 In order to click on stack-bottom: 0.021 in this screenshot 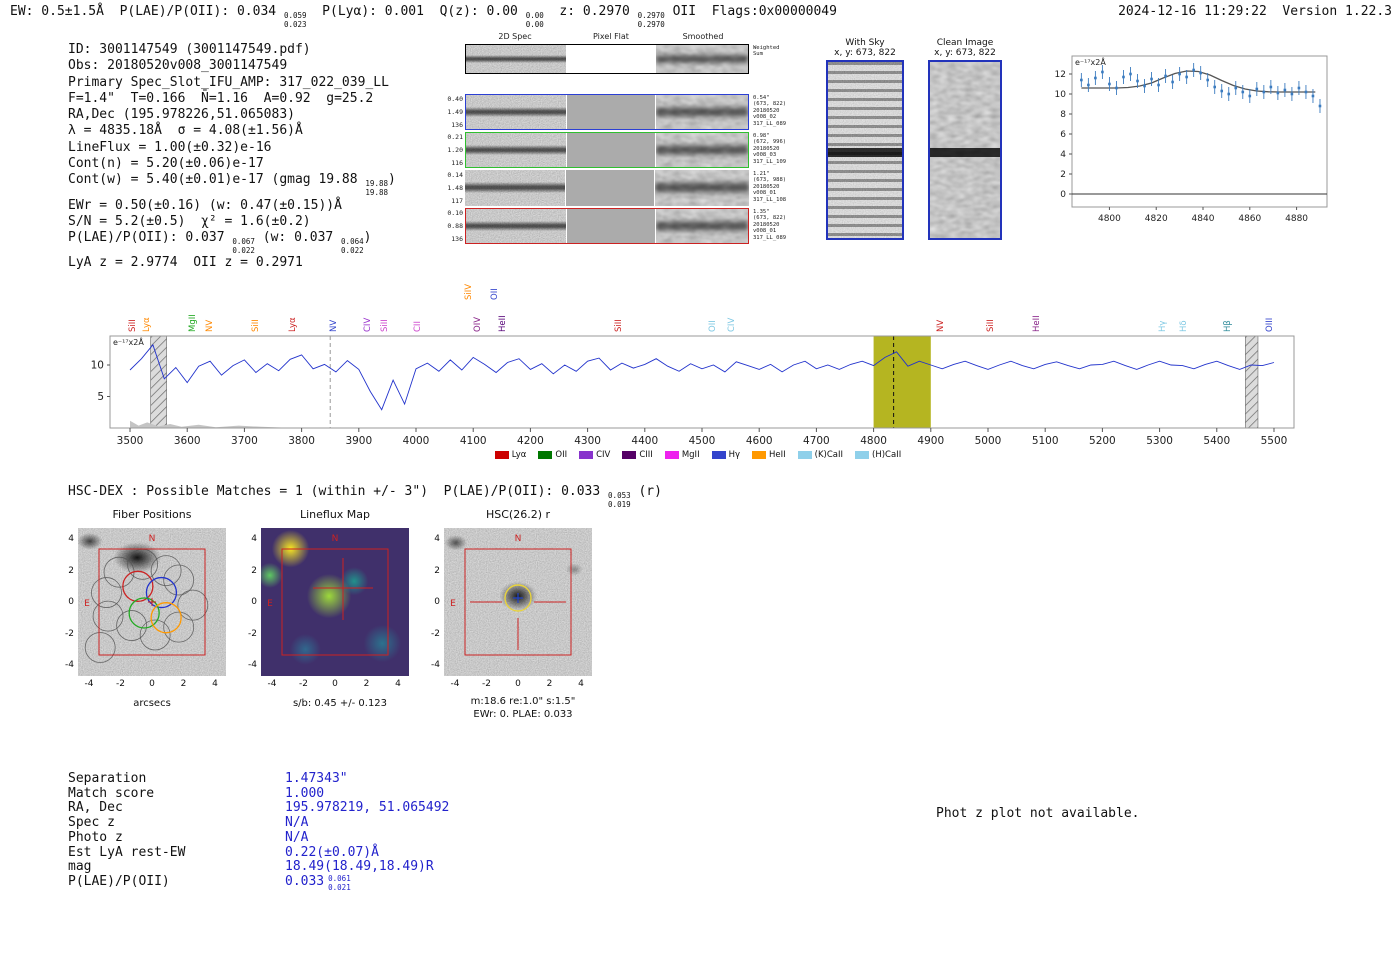, I will do `click(339, 887)`.